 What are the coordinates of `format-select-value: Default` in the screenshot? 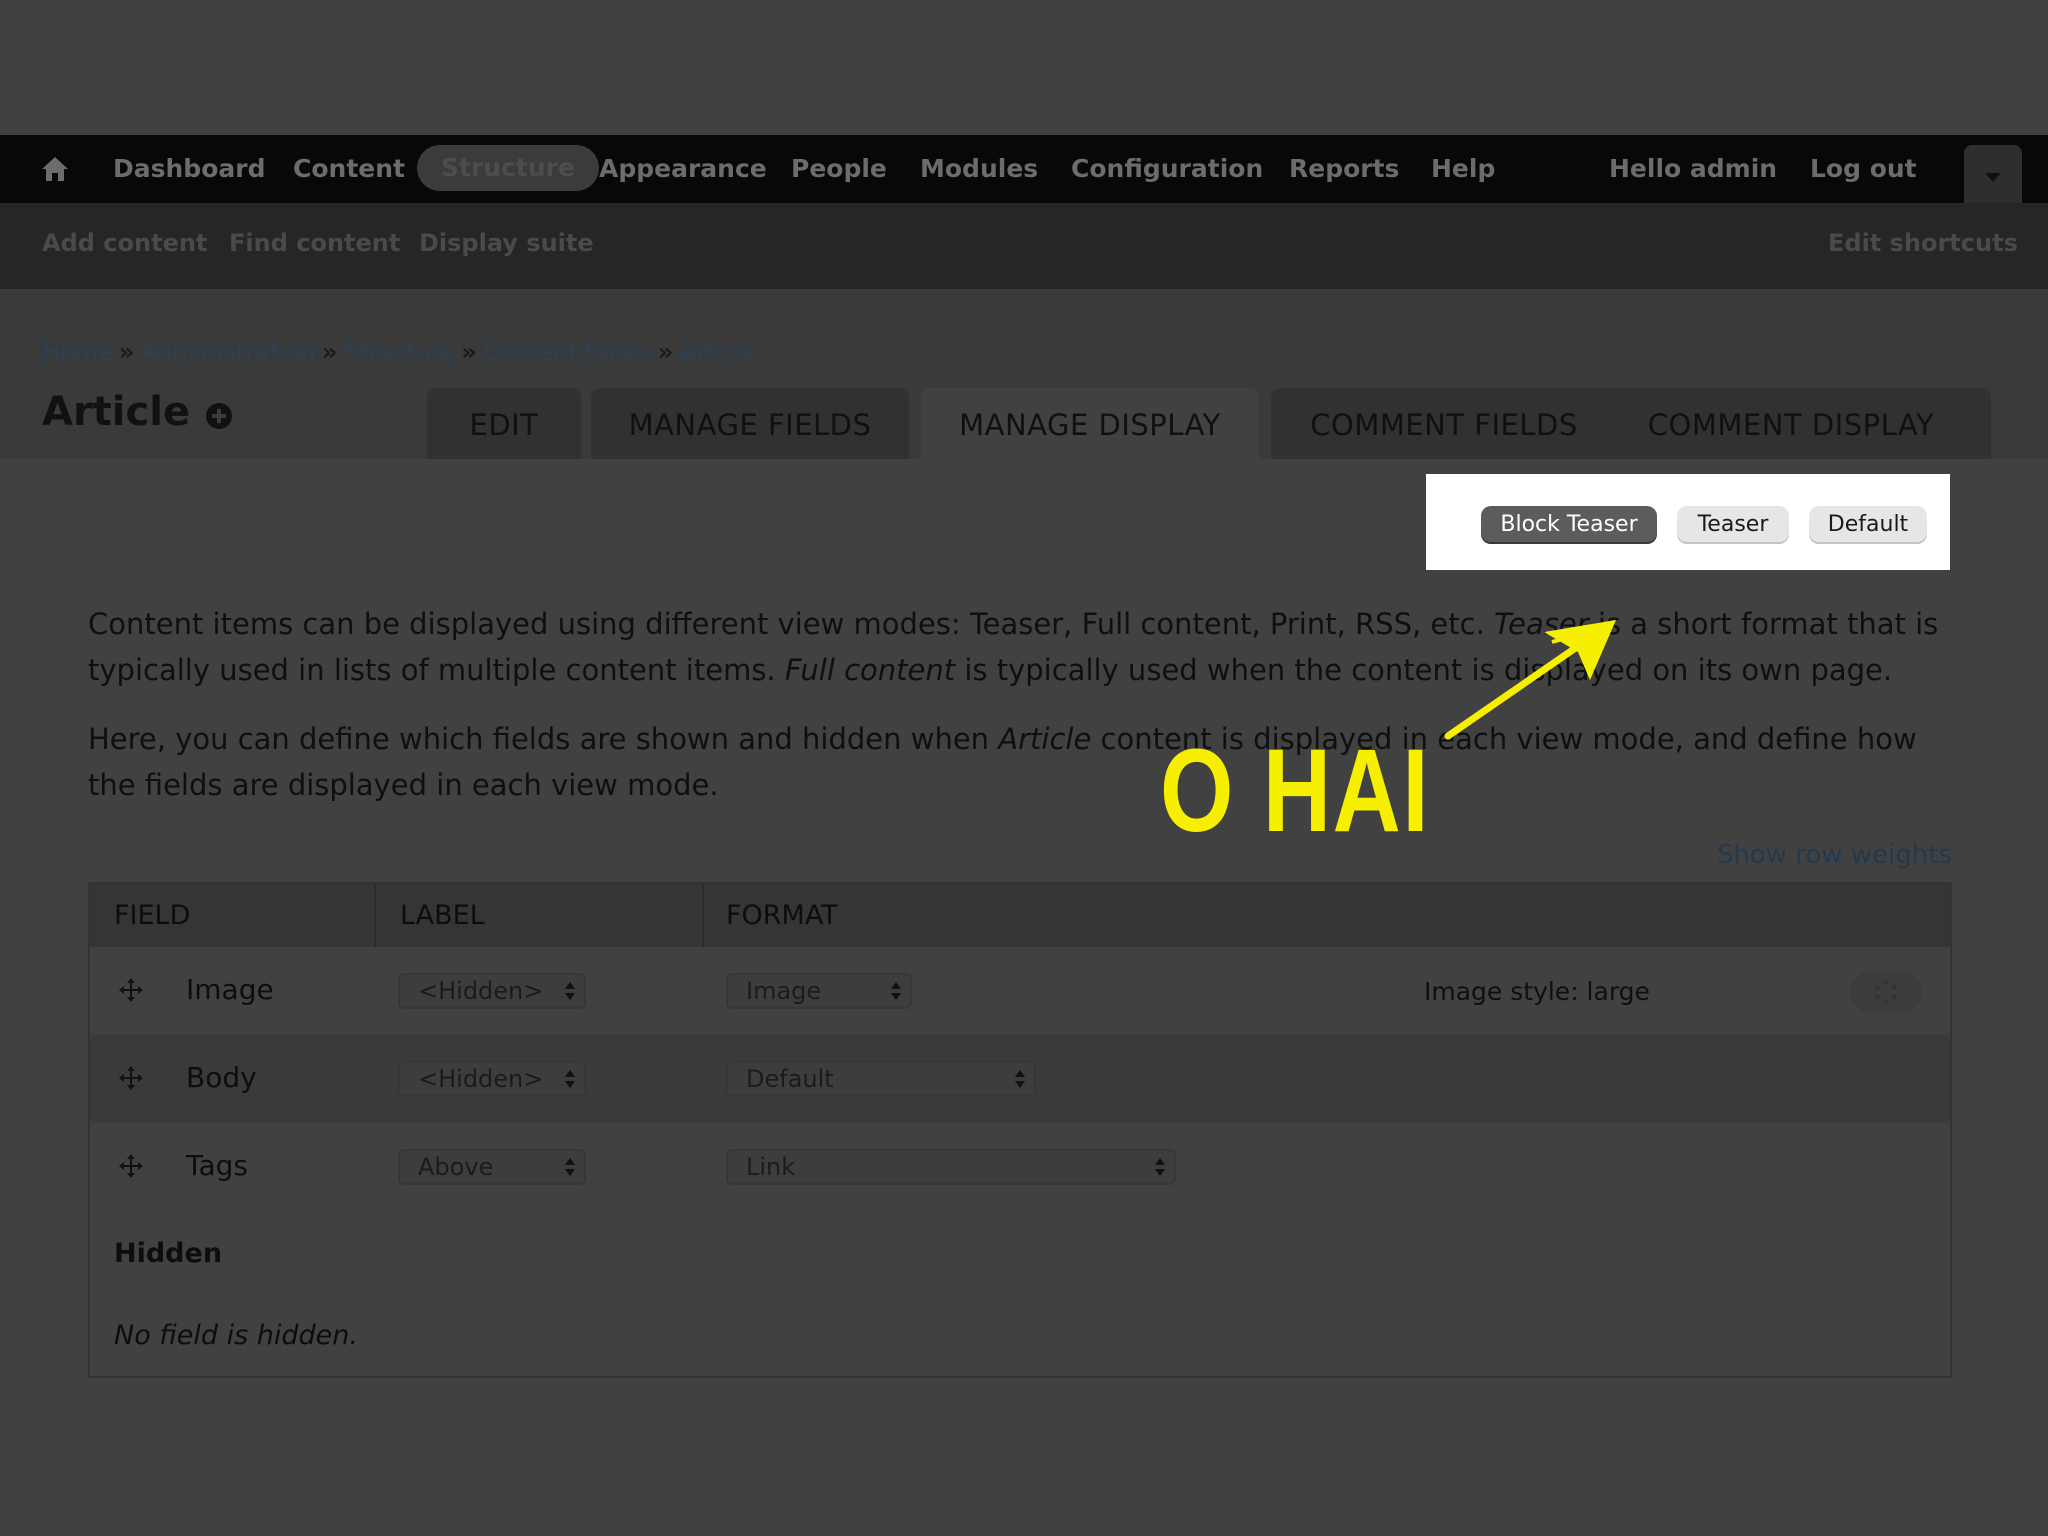 It's located at (790, 1079).